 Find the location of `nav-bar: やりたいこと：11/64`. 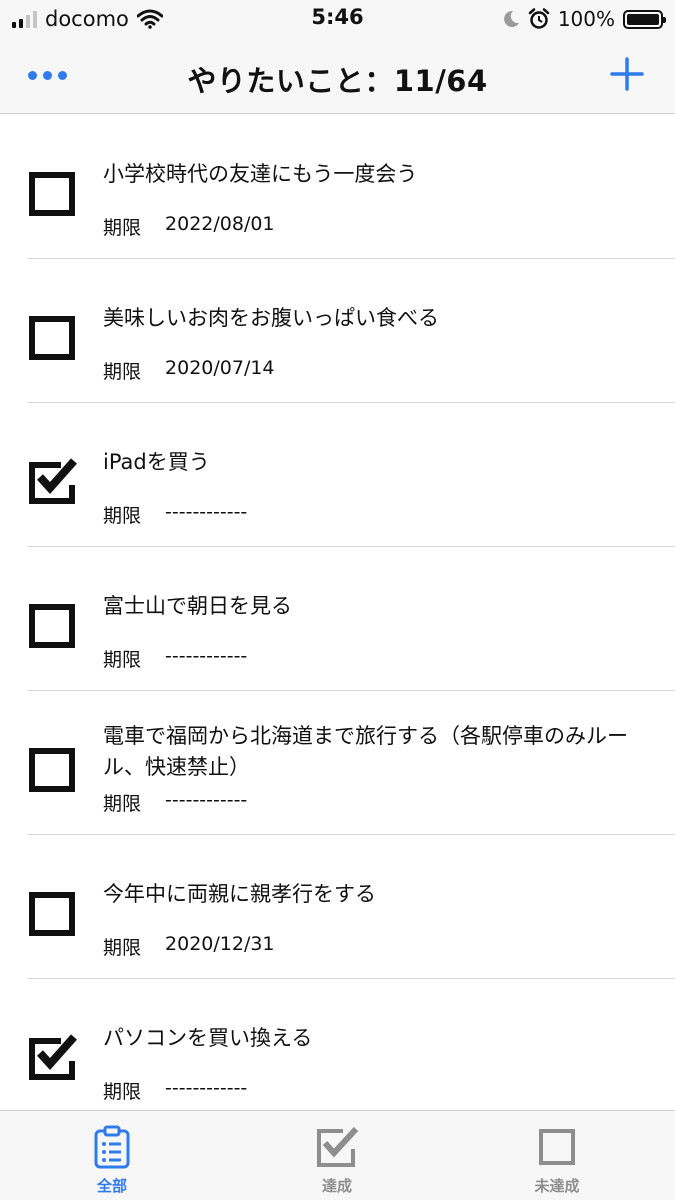

nav-bar: やりたいこと：11/64 is located at coordinates (337, 76).